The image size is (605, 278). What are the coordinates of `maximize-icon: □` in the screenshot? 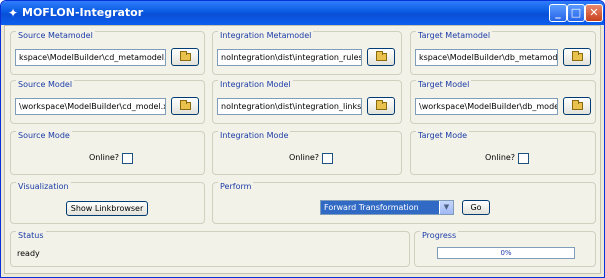 It's located at (576, 12).